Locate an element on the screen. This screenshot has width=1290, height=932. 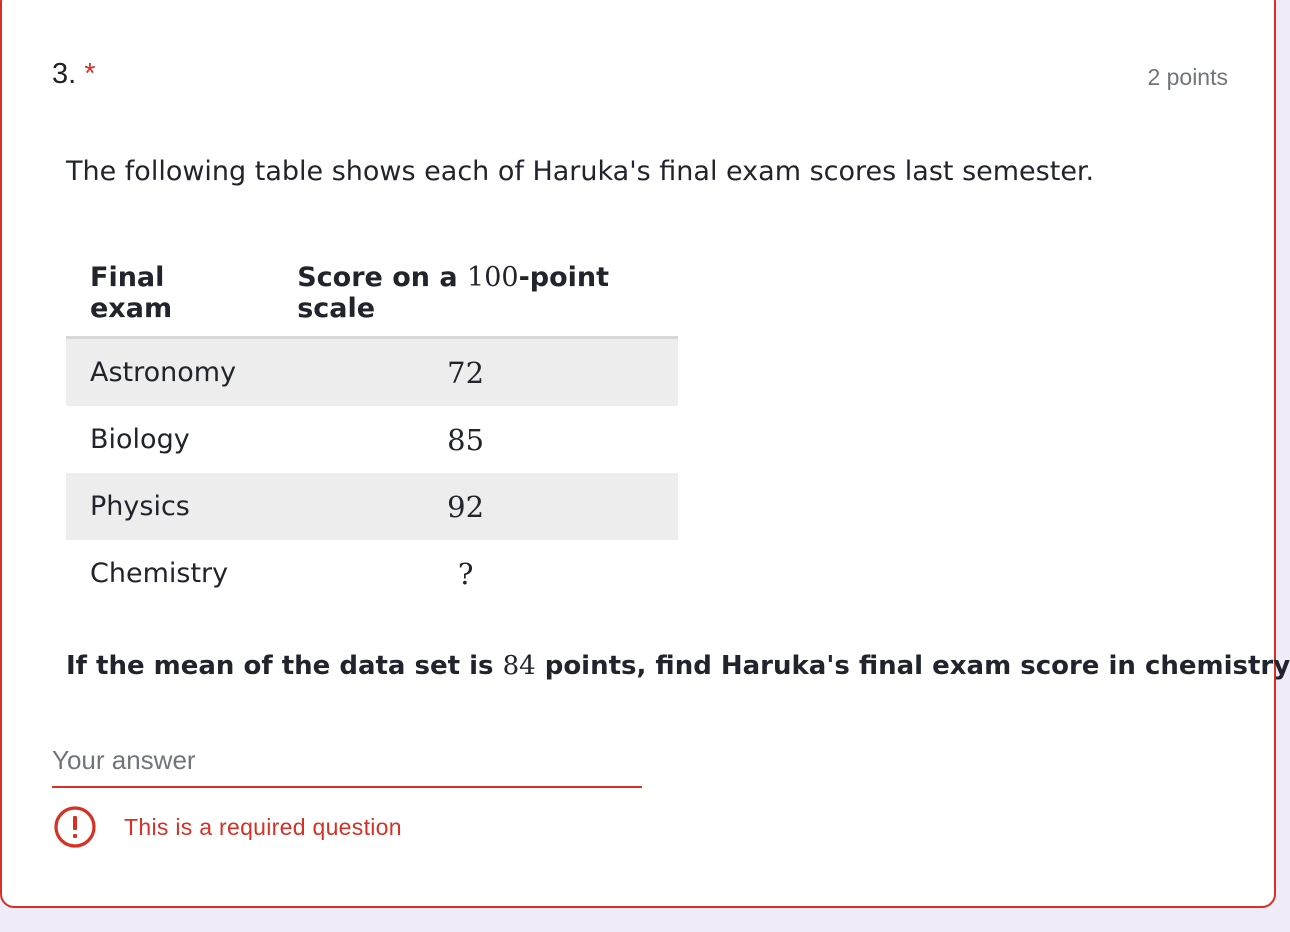
answer-field is located at coordinates (347, 765).